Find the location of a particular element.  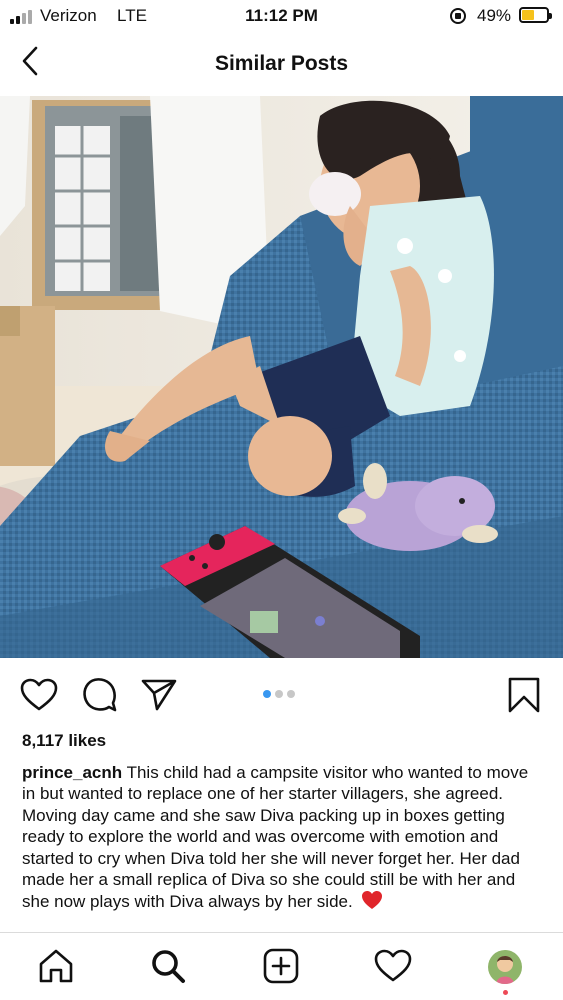

avatar is located at coordinates (505, 967).